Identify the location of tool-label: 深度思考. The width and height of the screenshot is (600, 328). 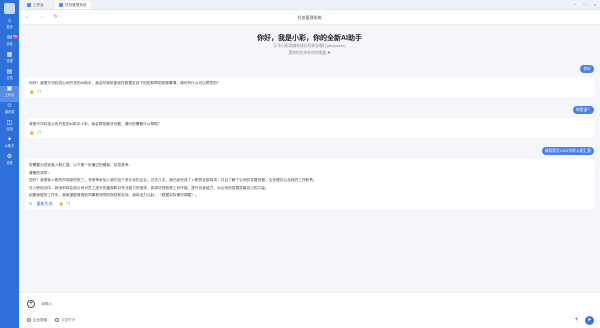
(68, 320).